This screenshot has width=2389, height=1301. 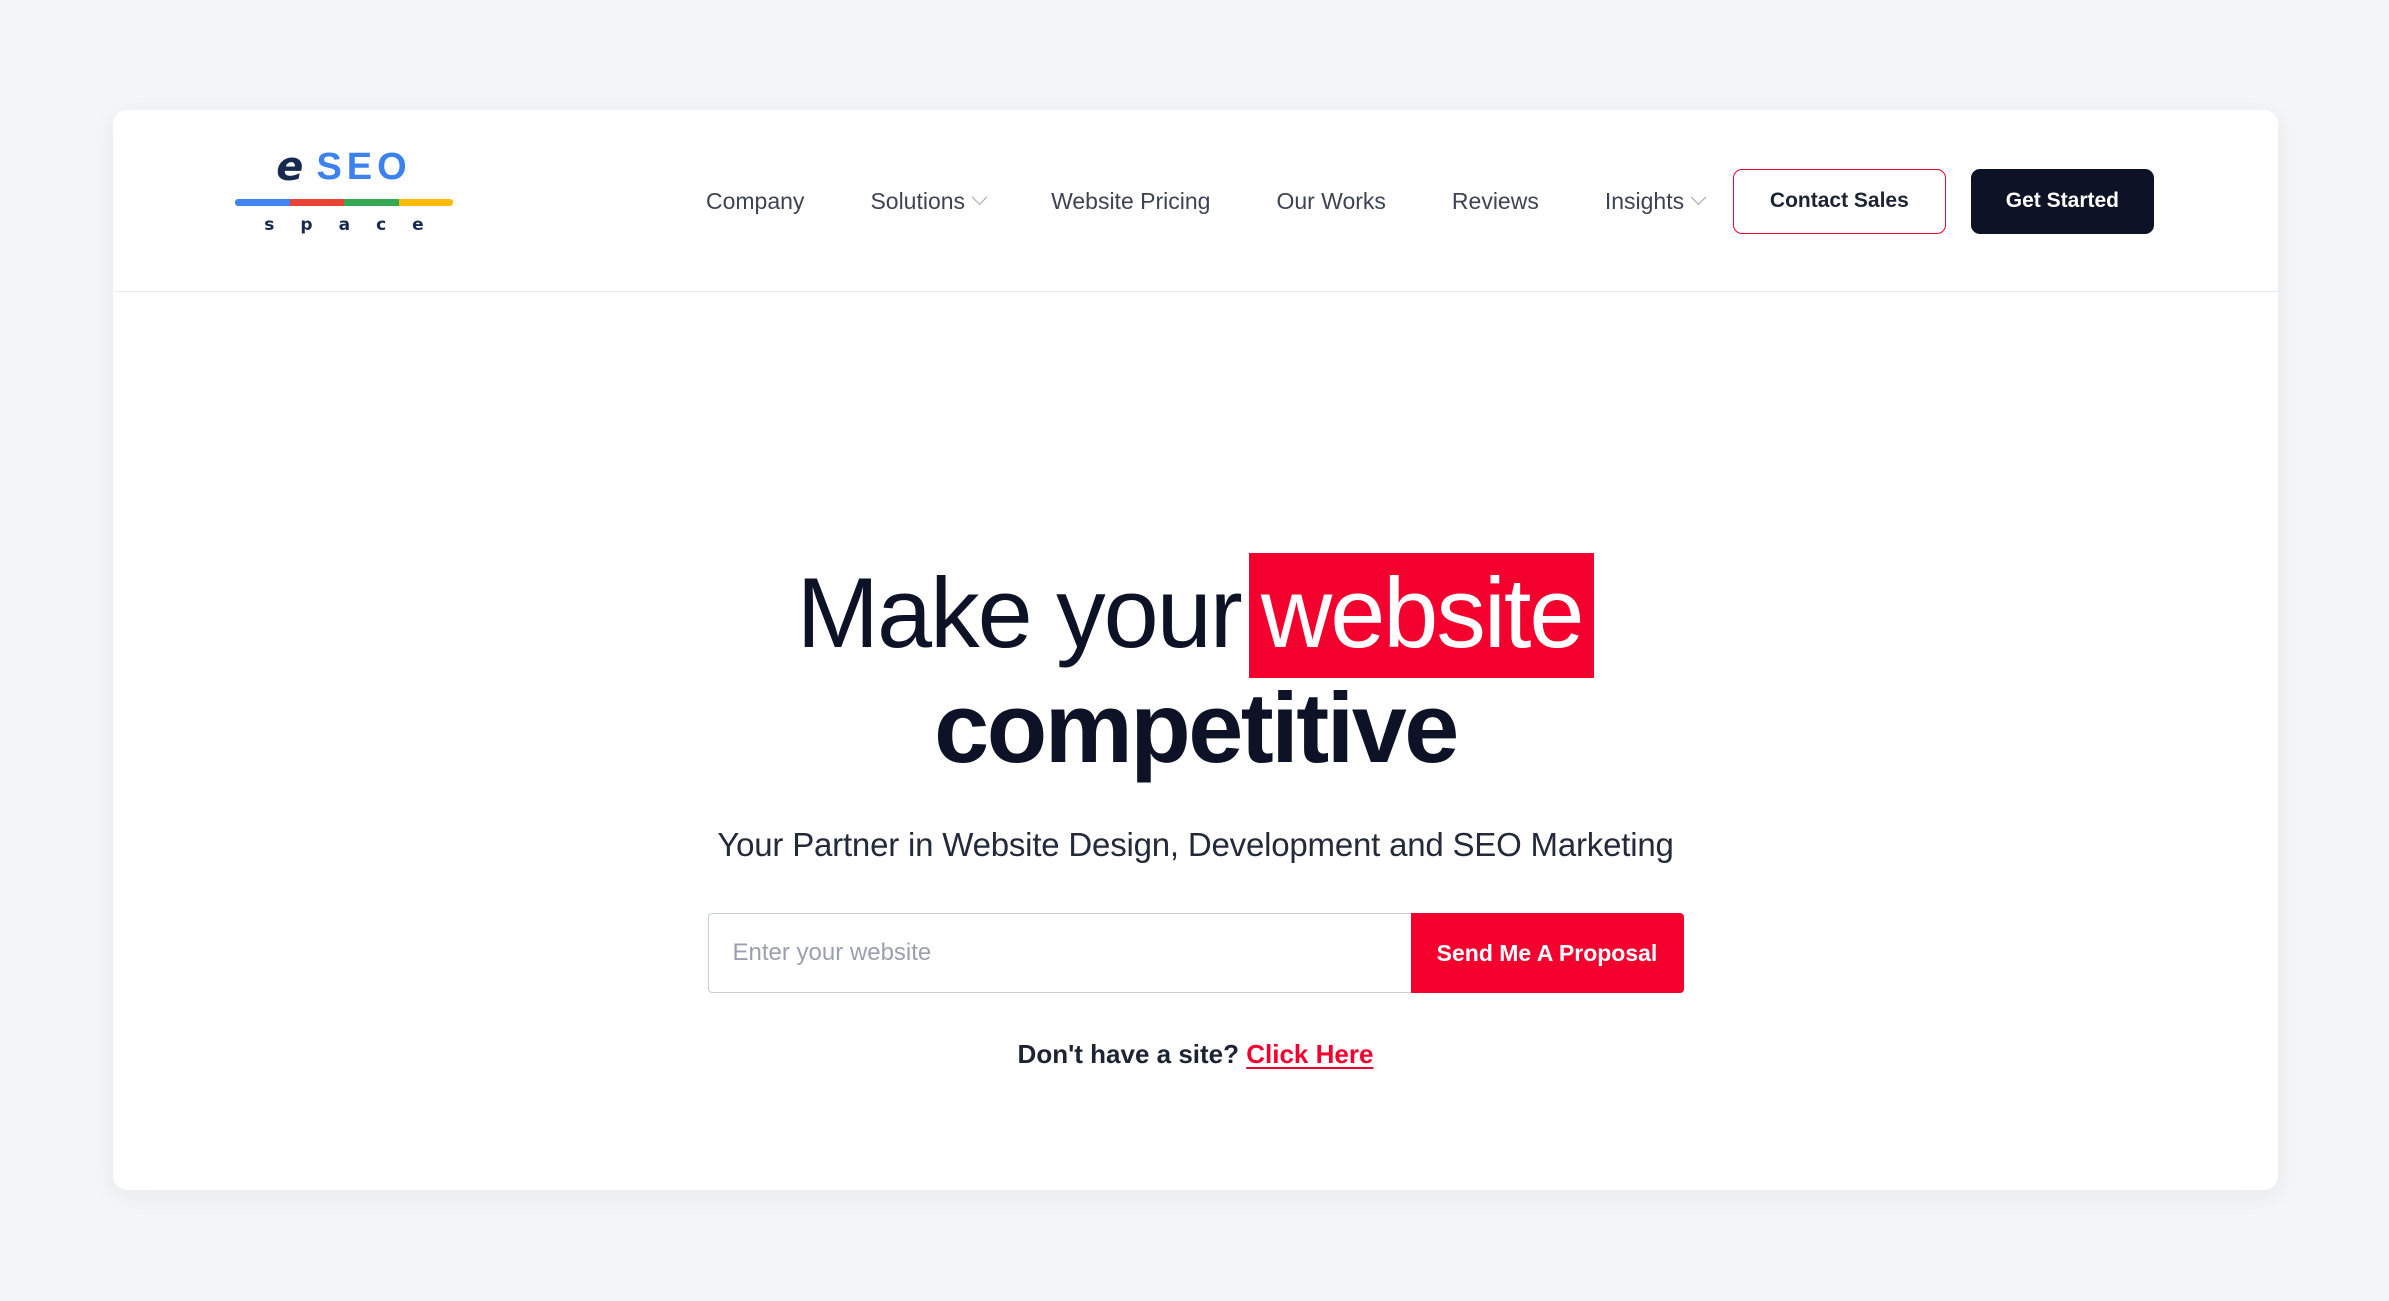 I want to click on nav-label: Reviews, so click(x=1495, y=200).